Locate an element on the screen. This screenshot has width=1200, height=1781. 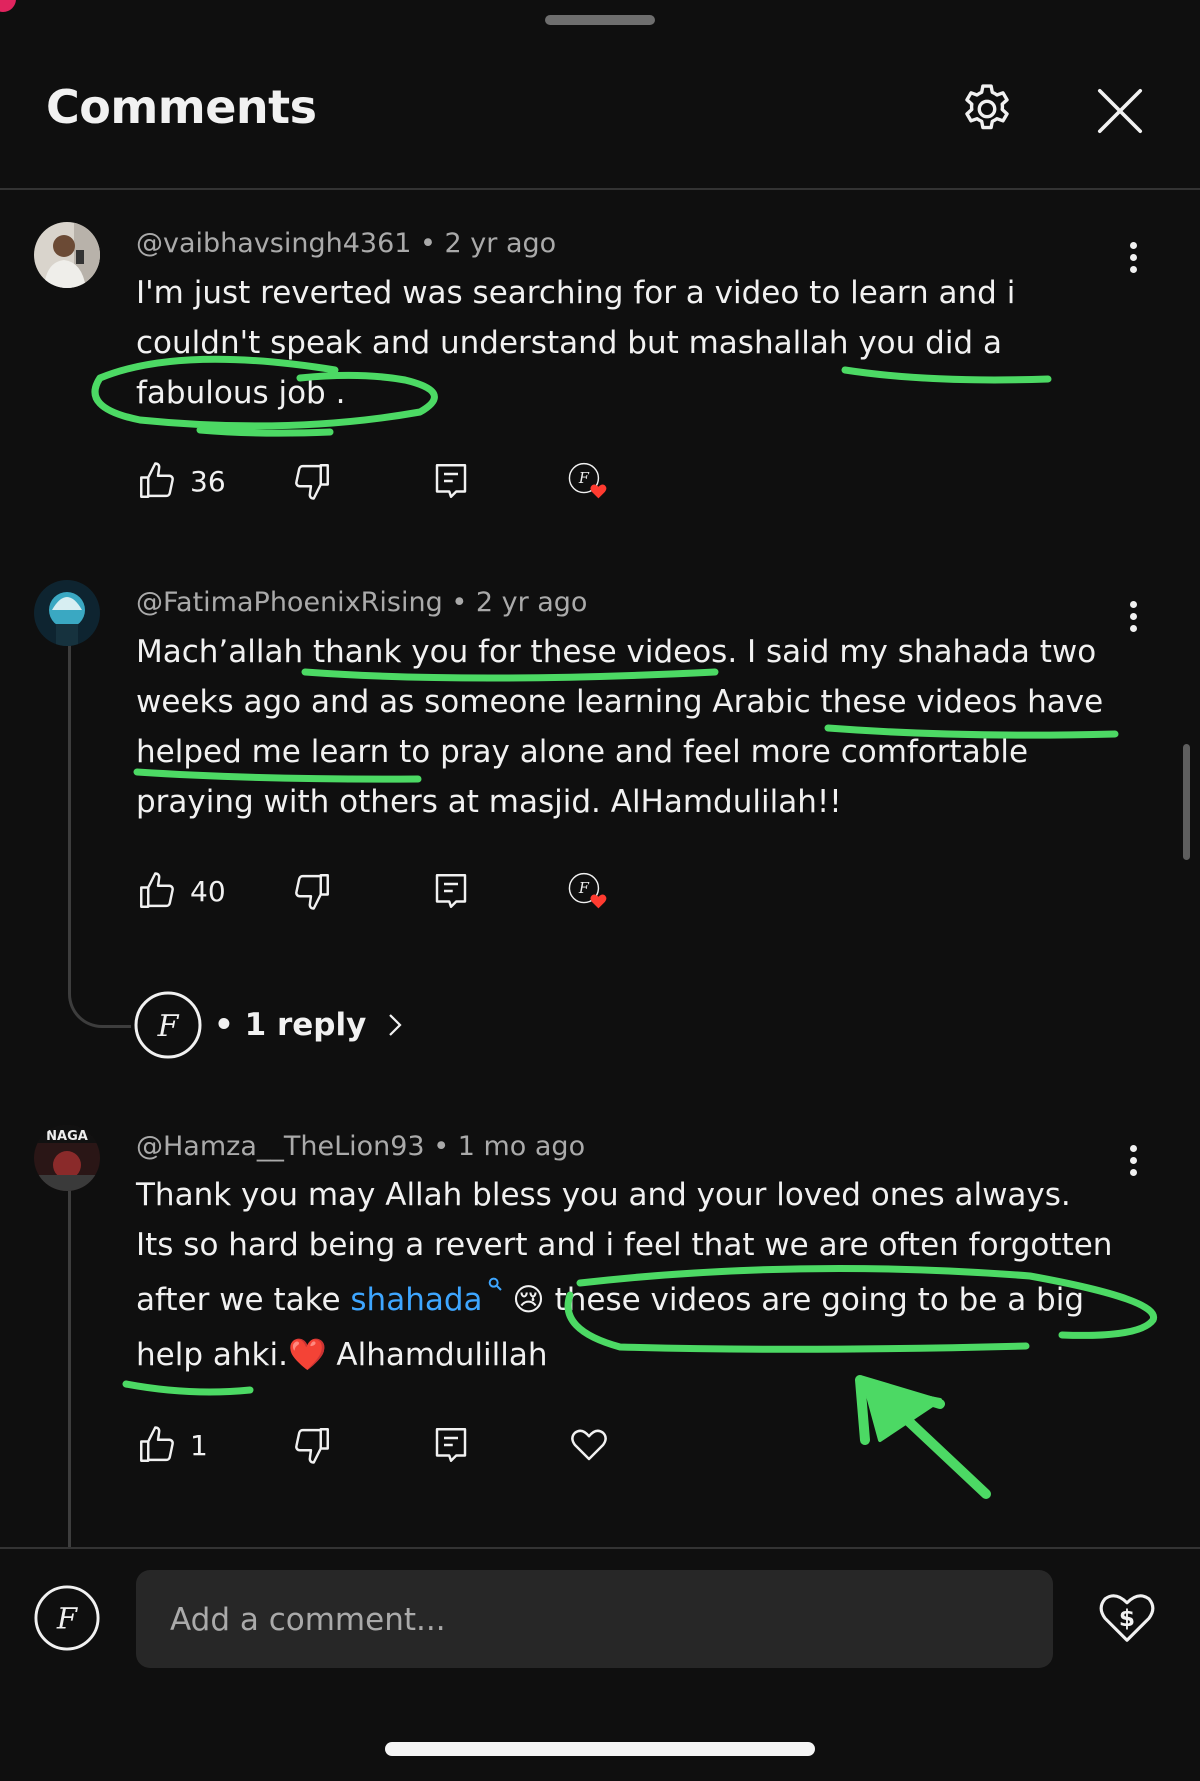
panel-title: Comments is located at coordinates (181, 107).